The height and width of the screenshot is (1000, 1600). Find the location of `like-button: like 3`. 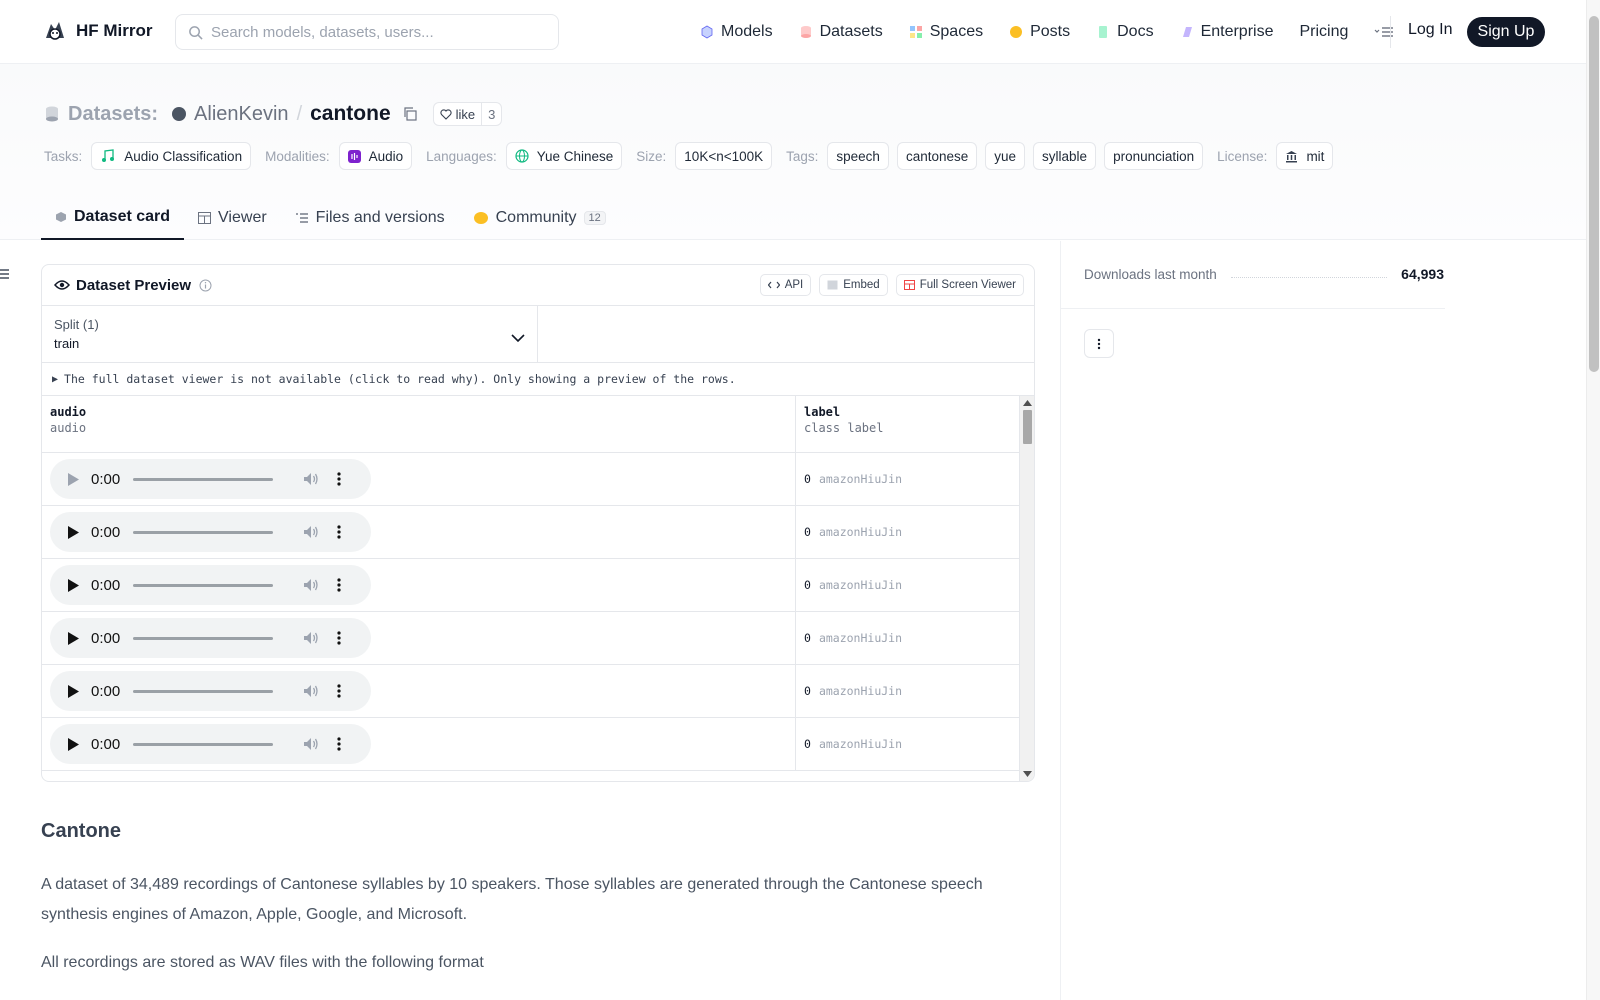

like-button: like 3 is located at coordinates (467, 114).